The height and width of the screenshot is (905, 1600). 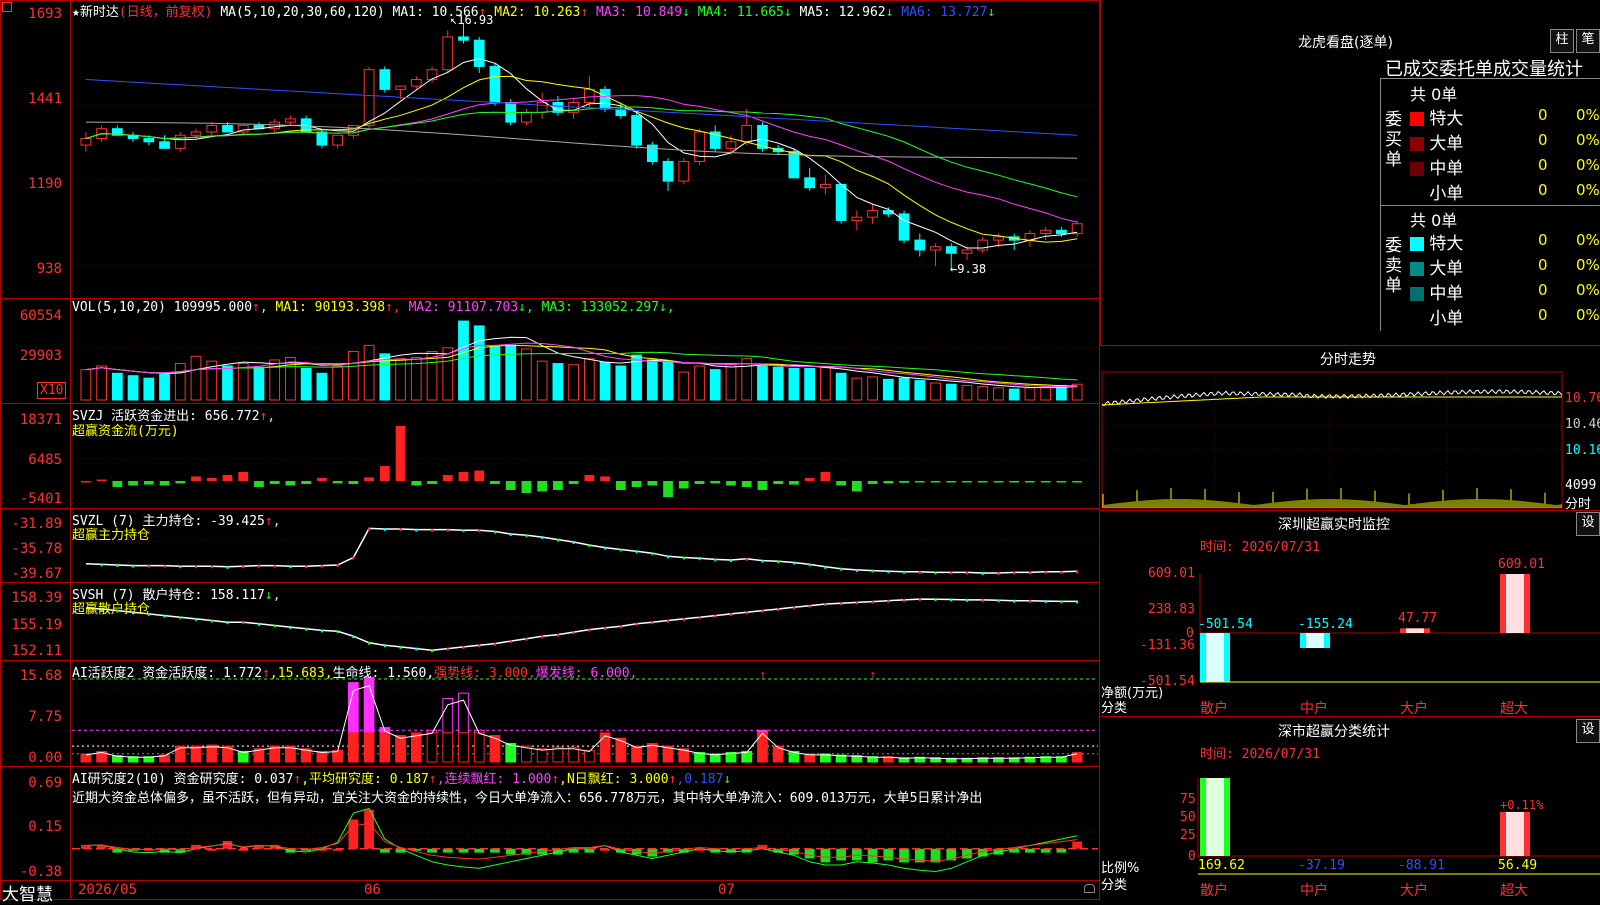 I want to click on sz-category-label: 超大, so click(x=1514, y=709).